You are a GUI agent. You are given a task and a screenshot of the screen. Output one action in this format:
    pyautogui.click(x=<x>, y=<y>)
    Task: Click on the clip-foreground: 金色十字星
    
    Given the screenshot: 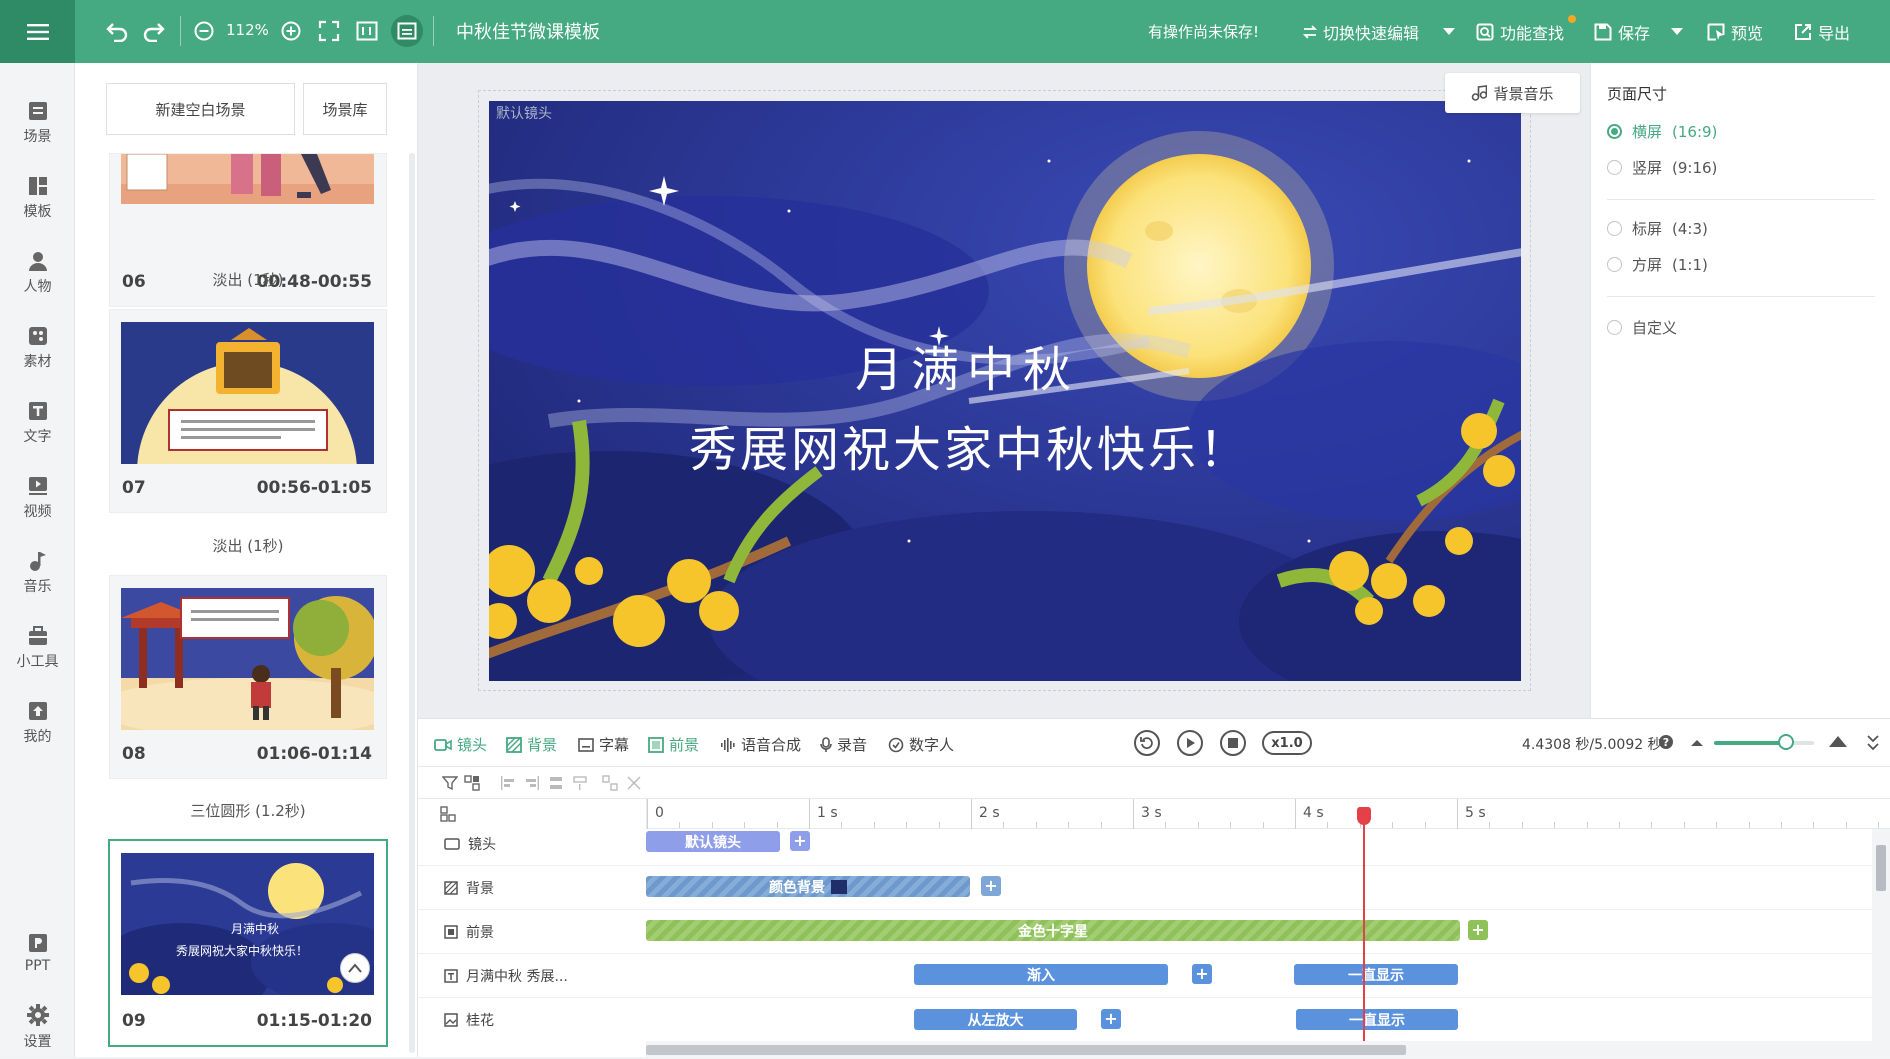 What is the action you would take?
    pyautogui.click(x=1053, y=930)
    